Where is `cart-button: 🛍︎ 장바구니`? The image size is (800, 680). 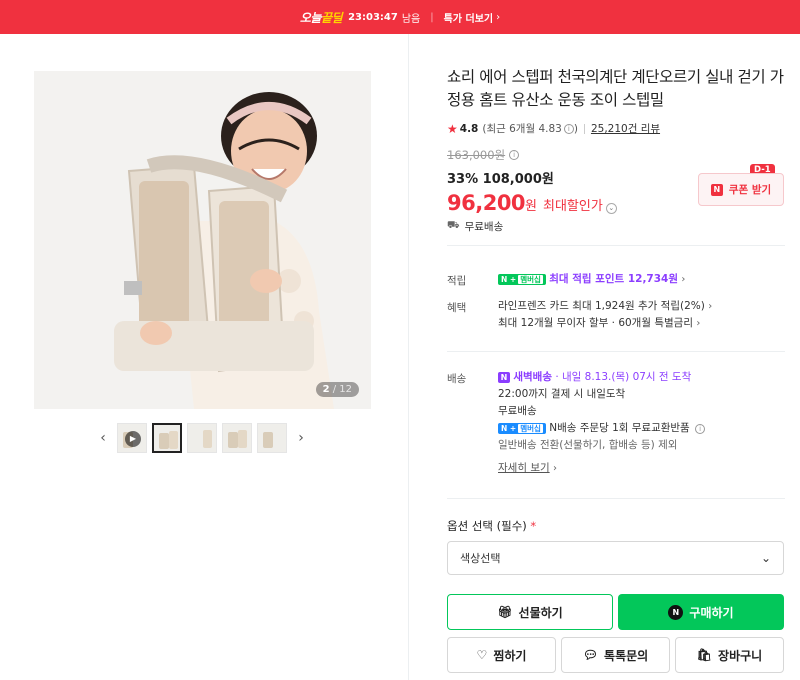
cart-button: 🛍︎ 장바구니 is located at coordinates (729, 655).